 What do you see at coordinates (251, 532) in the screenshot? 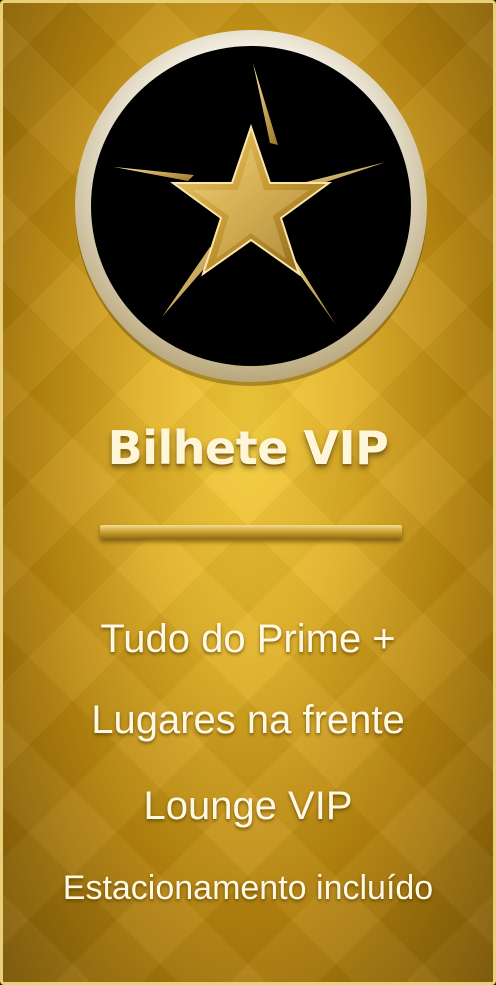
I see `title-divider` at bounding box center [251, 532].